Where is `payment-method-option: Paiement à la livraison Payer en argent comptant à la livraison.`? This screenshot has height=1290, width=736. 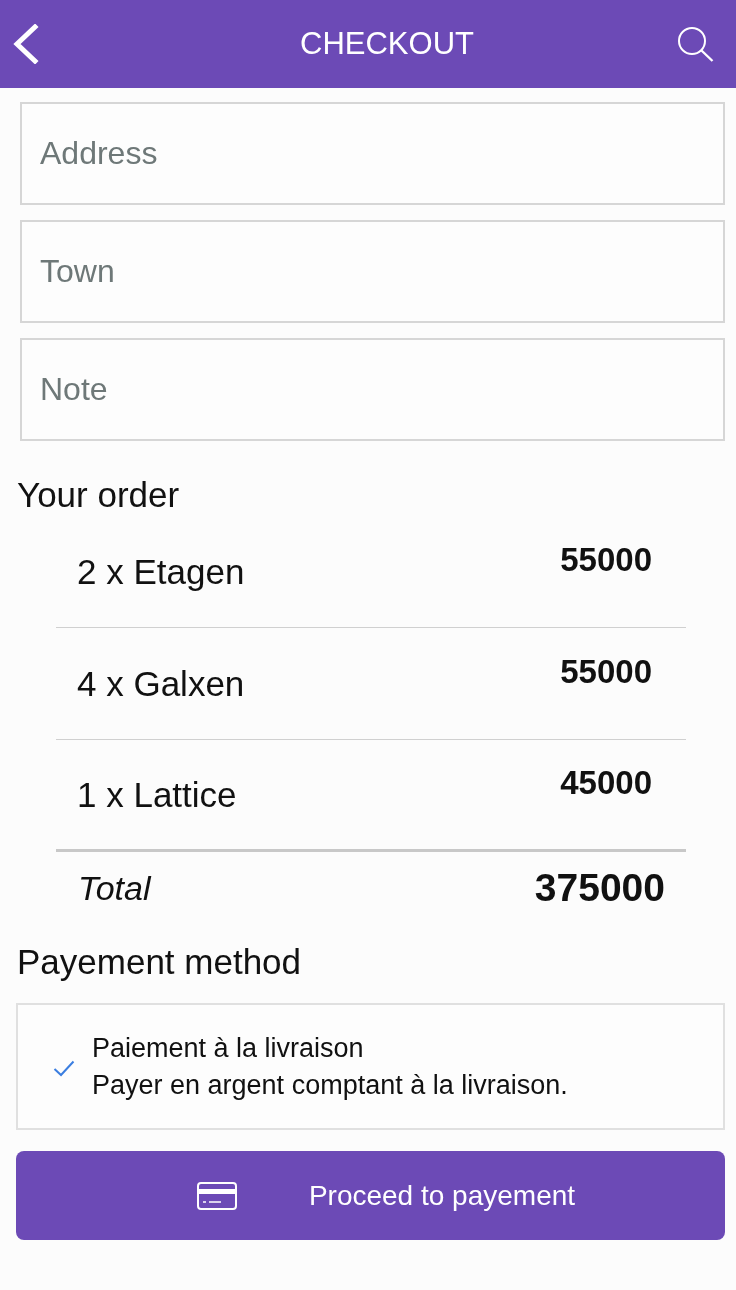
payment-method-option: Paiement à la livraison Payer en argent comptant à la livraison. is located at coordinates (370, 1066).